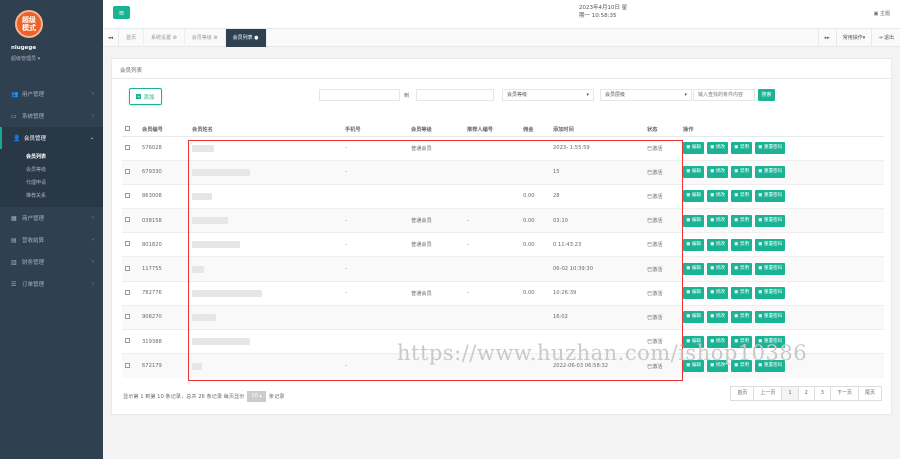 The width and height of the screenshot is (900, 459). Describe the element at coordinates (869, 393) in the screenshot. I see `page-button: 尾页` at that location.